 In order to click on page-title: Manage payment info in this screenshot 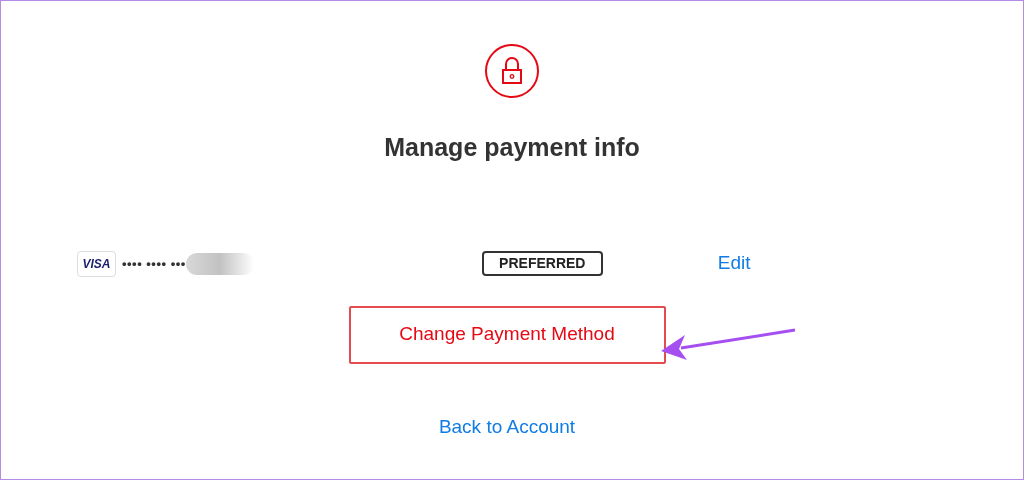, I will do `click(512, 147)`.